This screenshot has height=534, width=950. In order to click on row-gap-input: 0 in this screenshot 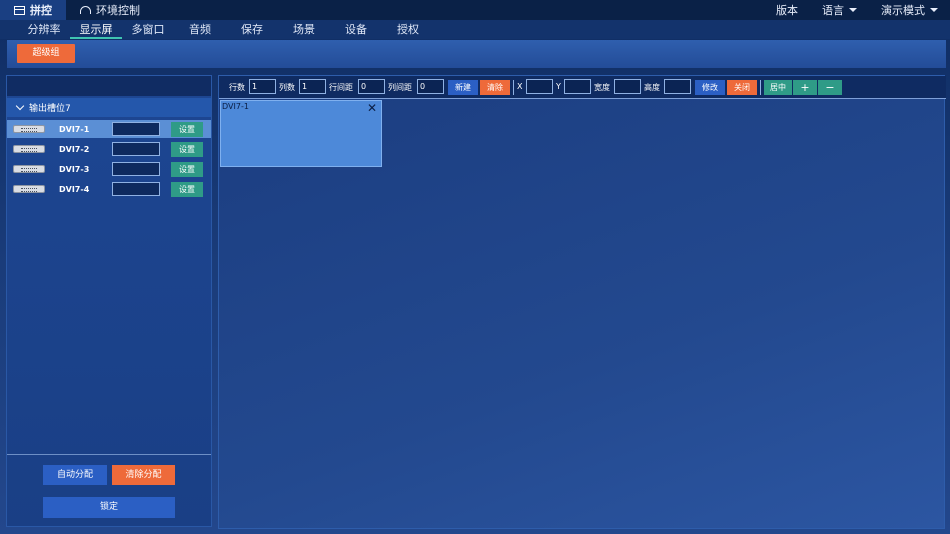, I will do `click(371, 86)`.